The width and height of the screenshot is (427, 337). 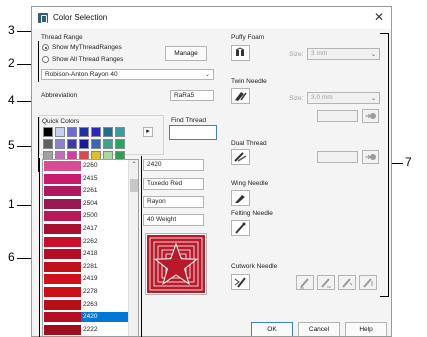 I want to click on callout-7: 7, so click(x=408, y=162).